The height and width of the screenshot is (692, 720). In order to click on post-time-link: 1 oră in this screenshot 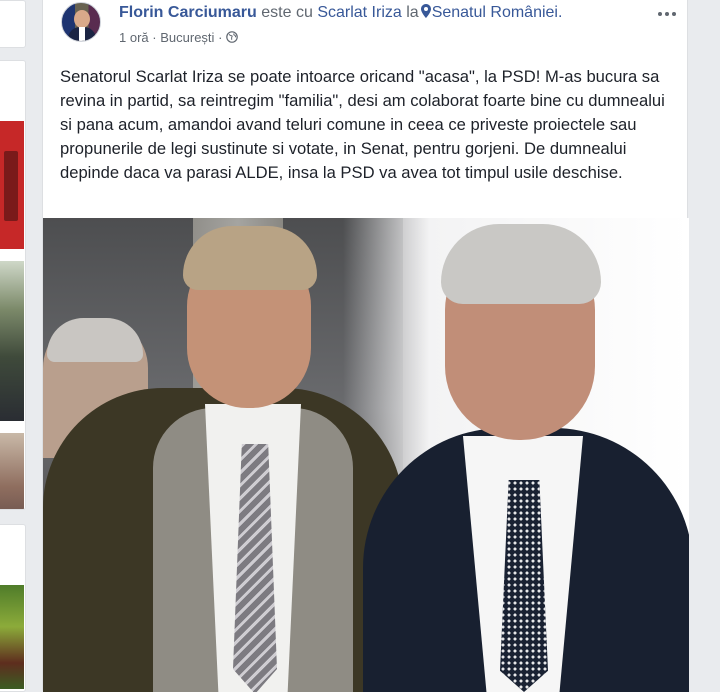, I will do `click(134, 37)`.